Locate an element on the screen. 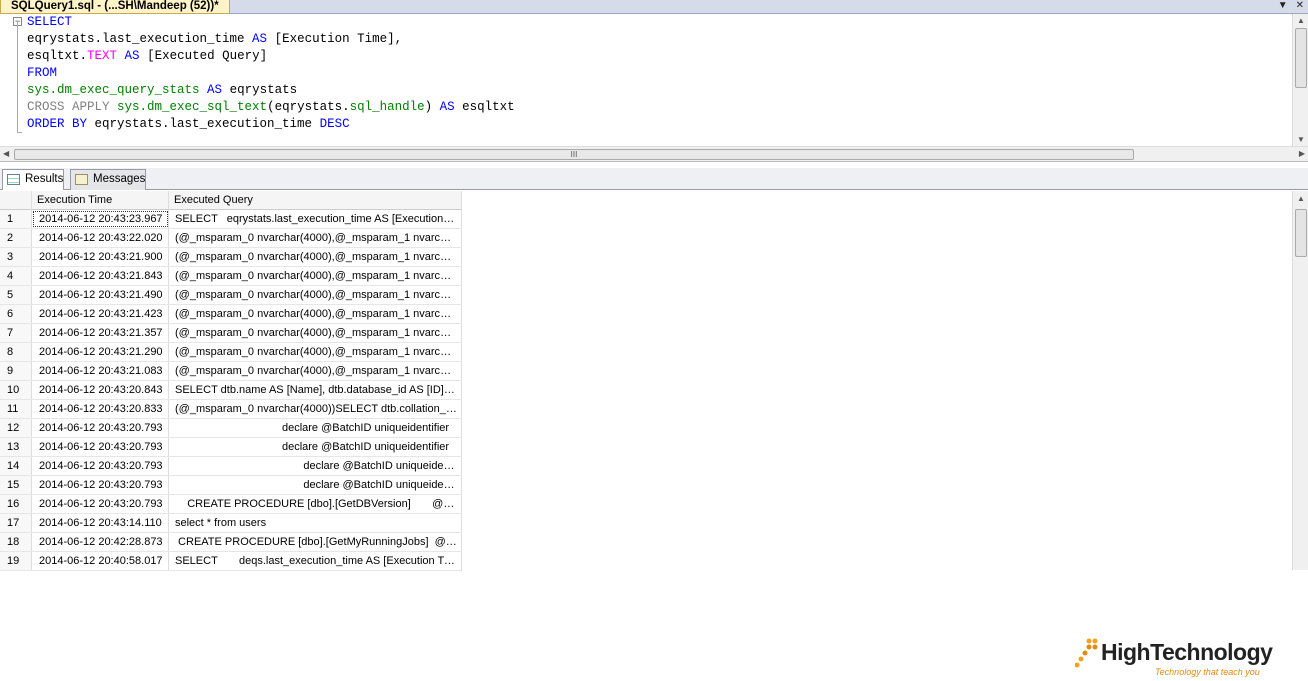  cell-execution-time: 2014-06-12 20:43:23.967 is located at coordinates (100, 219).